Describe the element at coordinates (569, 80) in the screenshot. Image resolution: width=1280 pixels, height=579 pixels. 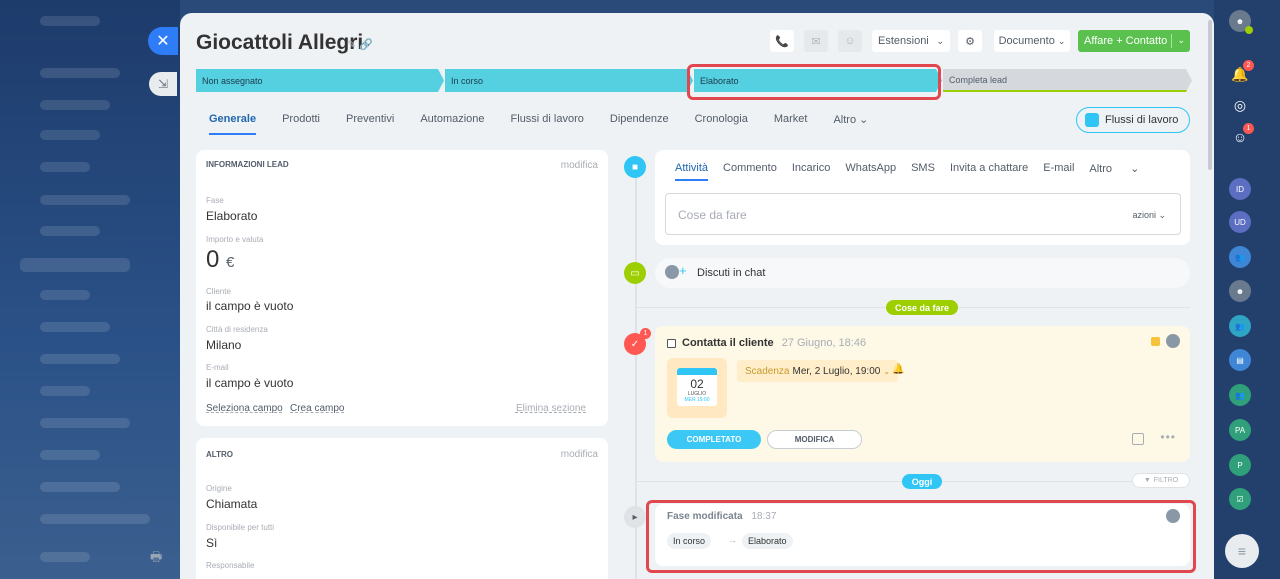
I see `stage-in-corso: In corso` at that location.